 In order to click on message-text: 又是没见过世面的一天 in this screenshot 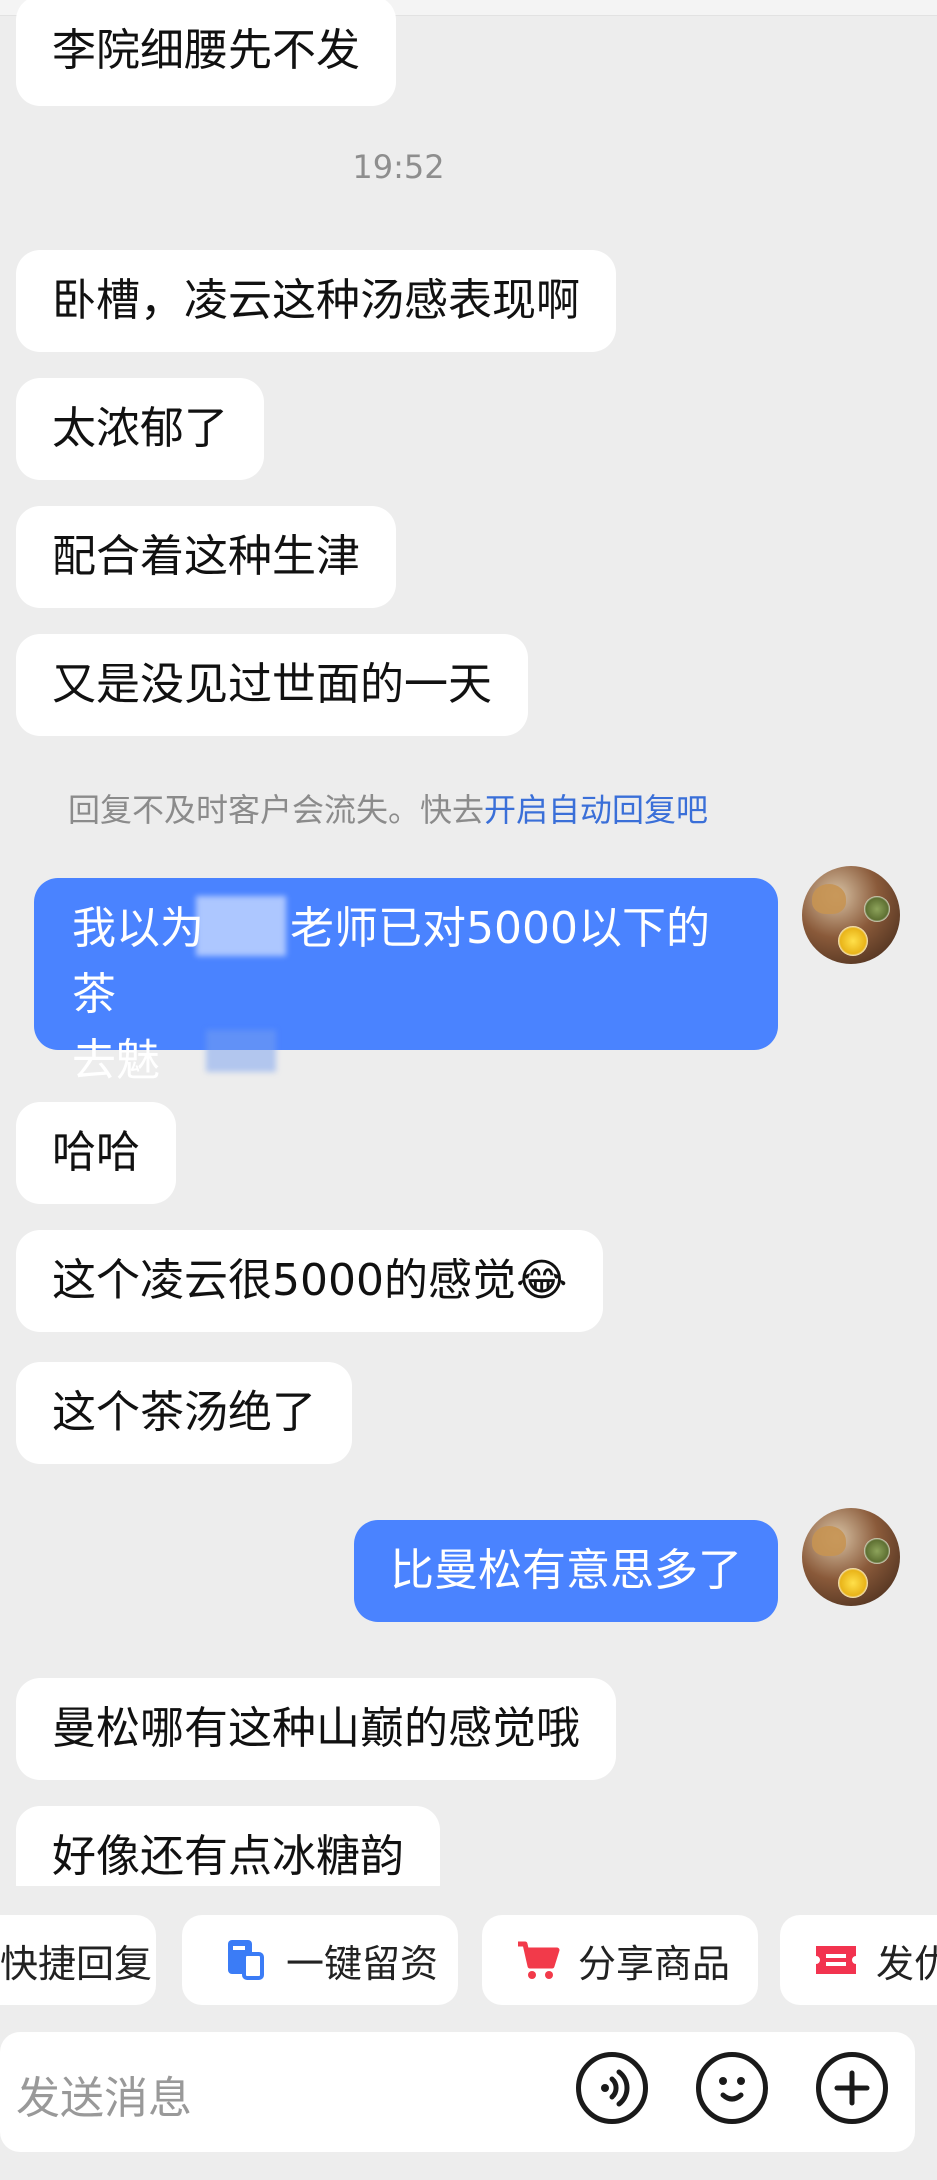, I will do `click(272, 684)`.